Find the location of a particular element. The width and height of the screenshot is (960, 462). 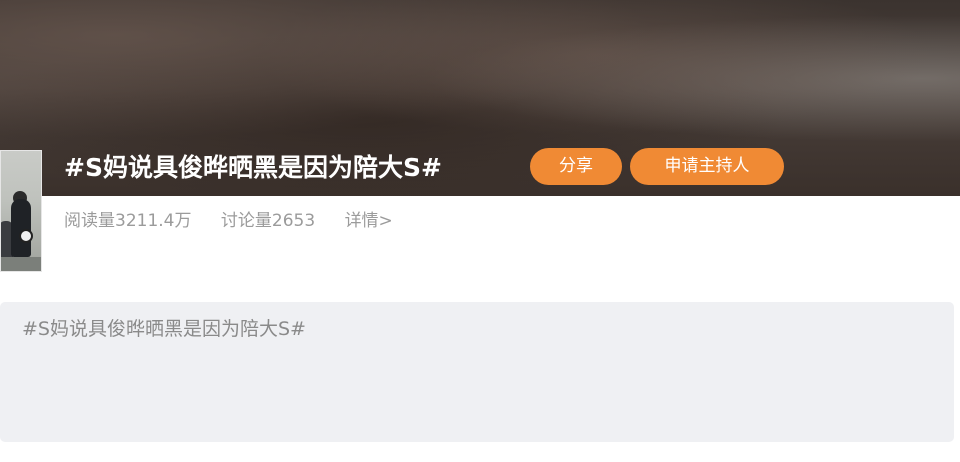

share-button: 分享 is located at coordinates (576, 166).